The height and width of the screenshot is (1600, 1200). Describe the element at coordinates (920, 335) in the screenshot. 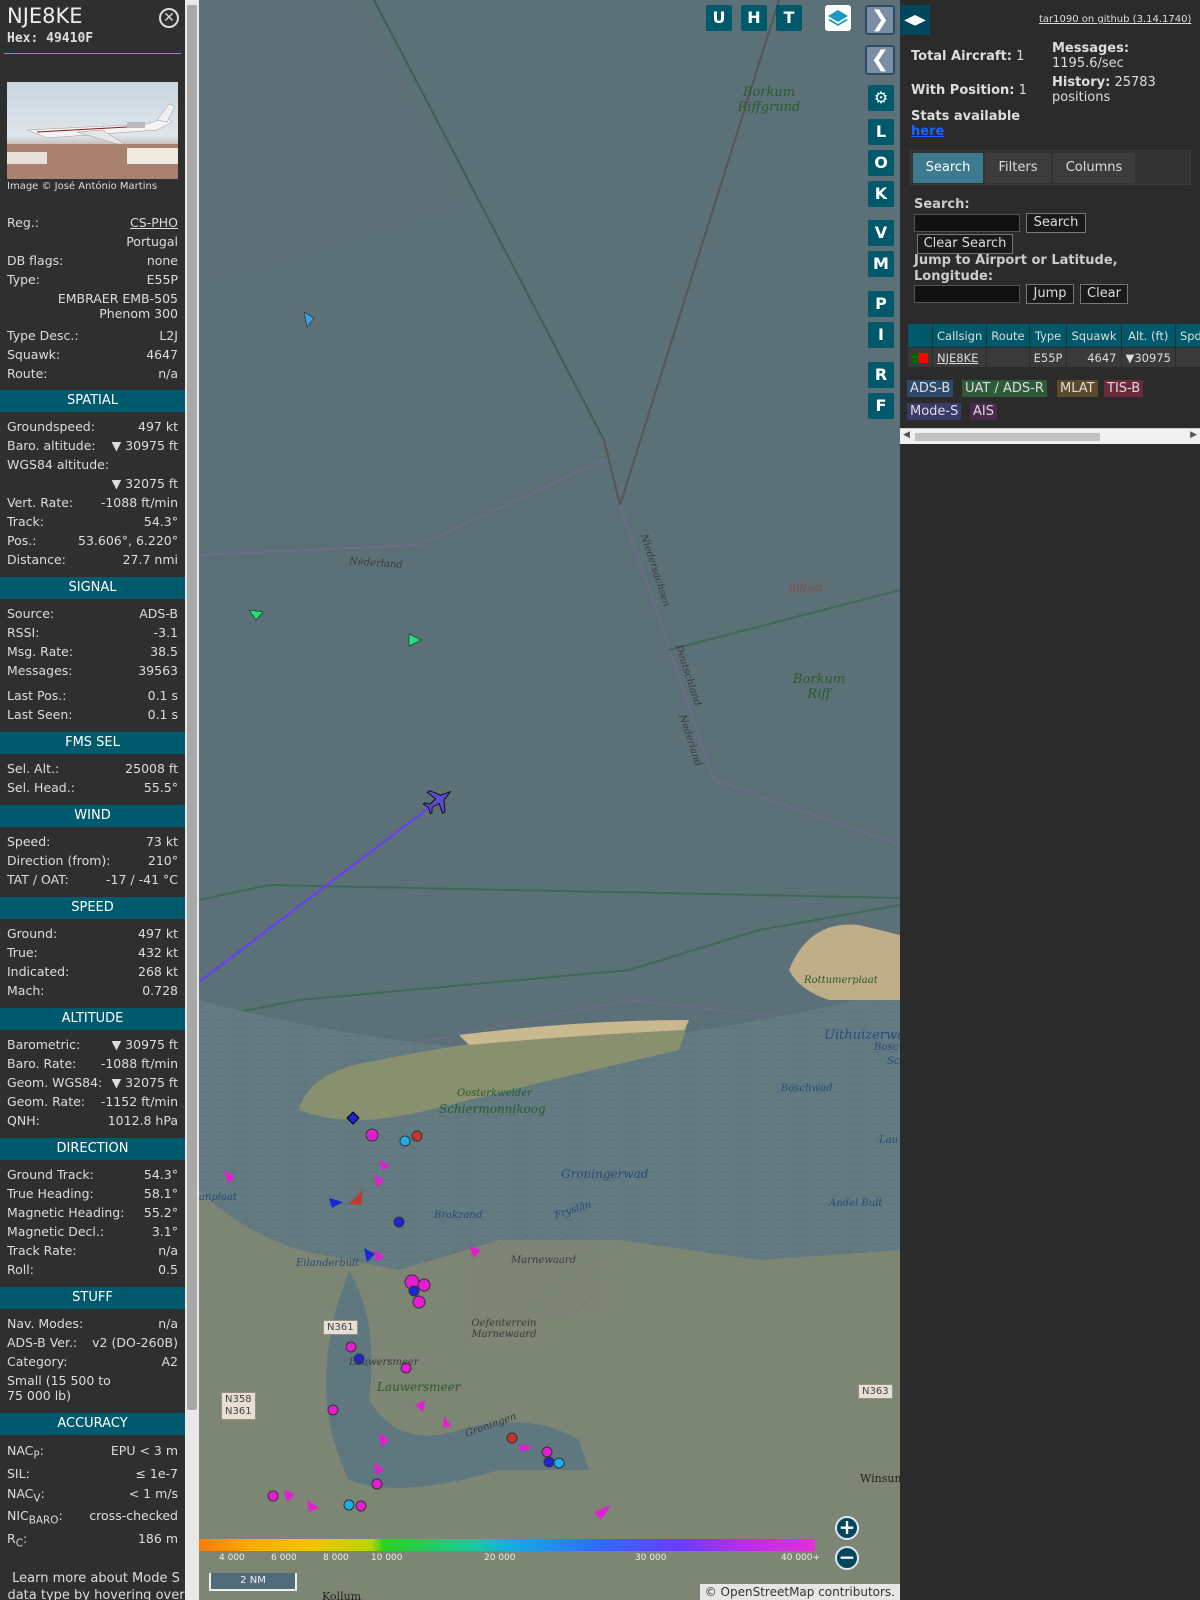

I see `column-header` at that location.